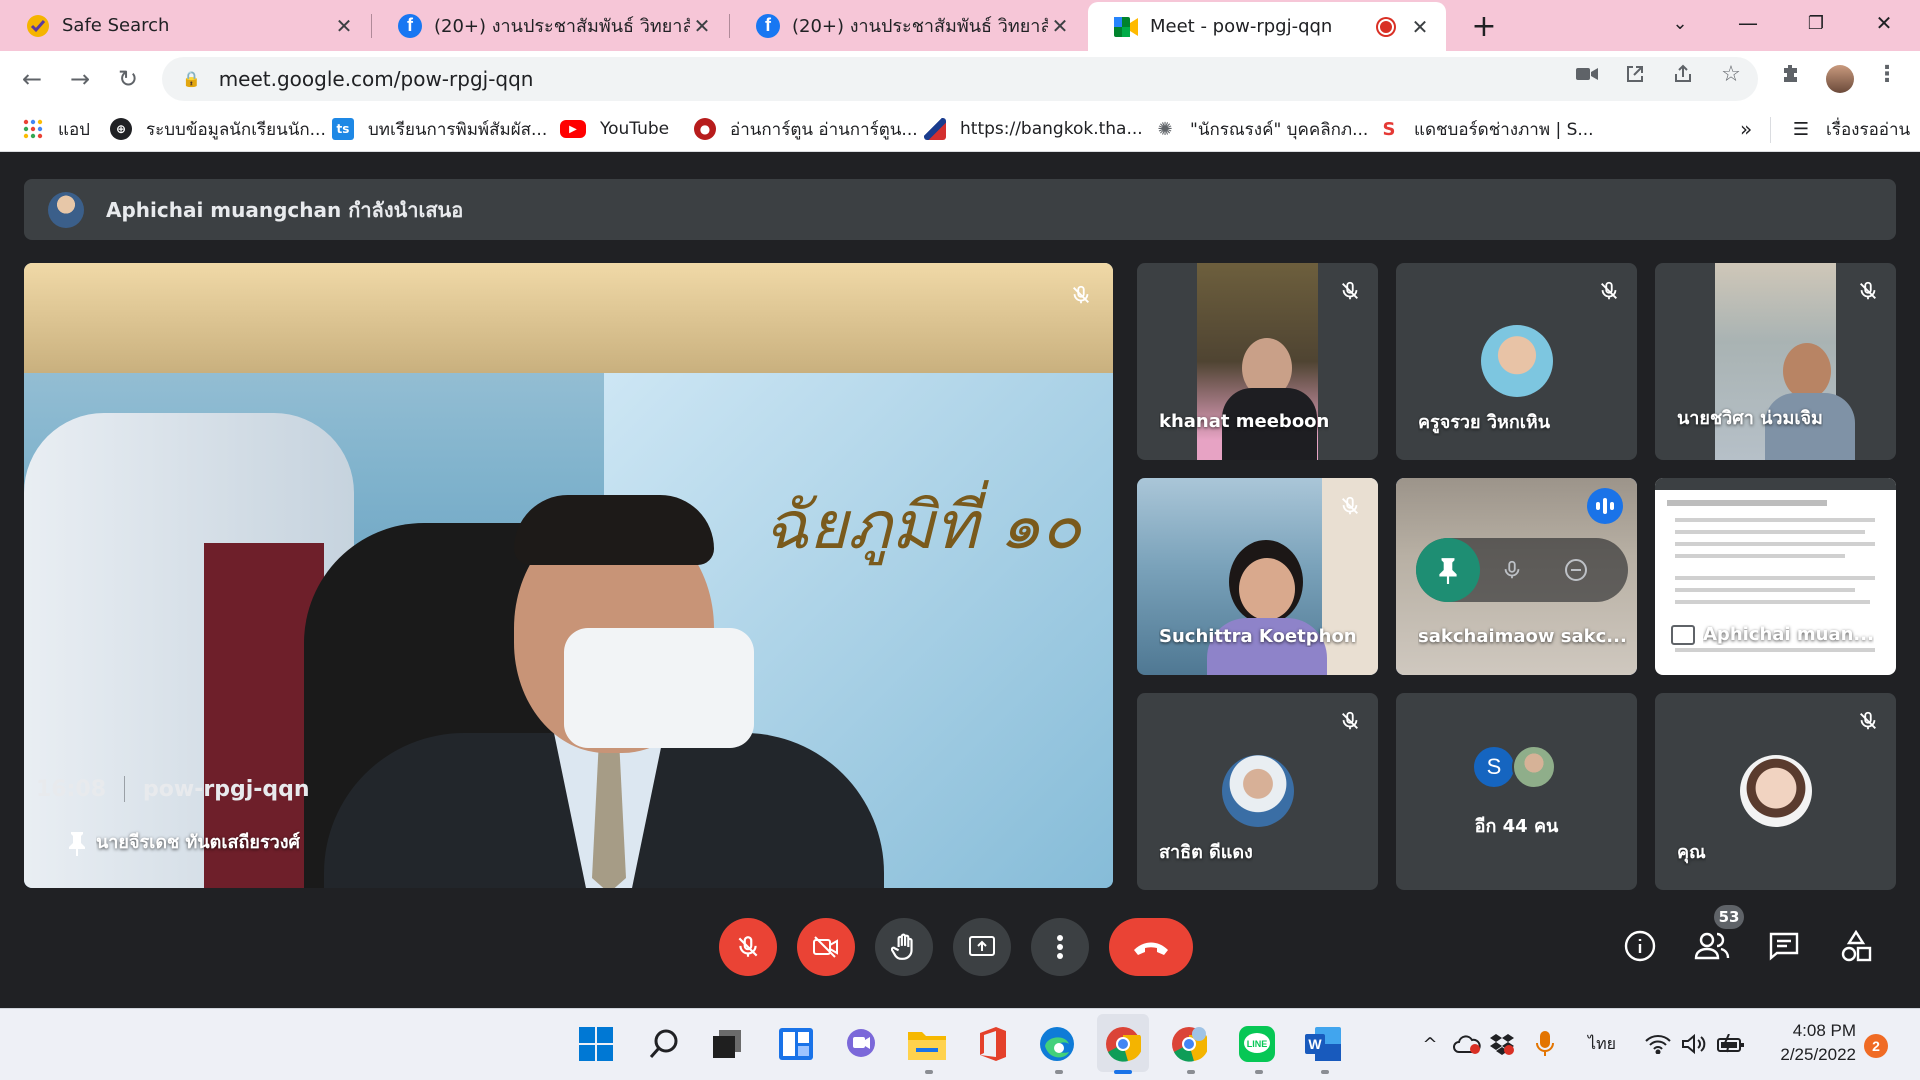 The height and width of the screenshot is (1080, 1920). Describe the element at coordinates (908, 25) in the screenshot. I see `tab-facebook-2: f (20+) งานประชาสัมพันธ์ วิทยาลัยพณิ ✕` at that location.